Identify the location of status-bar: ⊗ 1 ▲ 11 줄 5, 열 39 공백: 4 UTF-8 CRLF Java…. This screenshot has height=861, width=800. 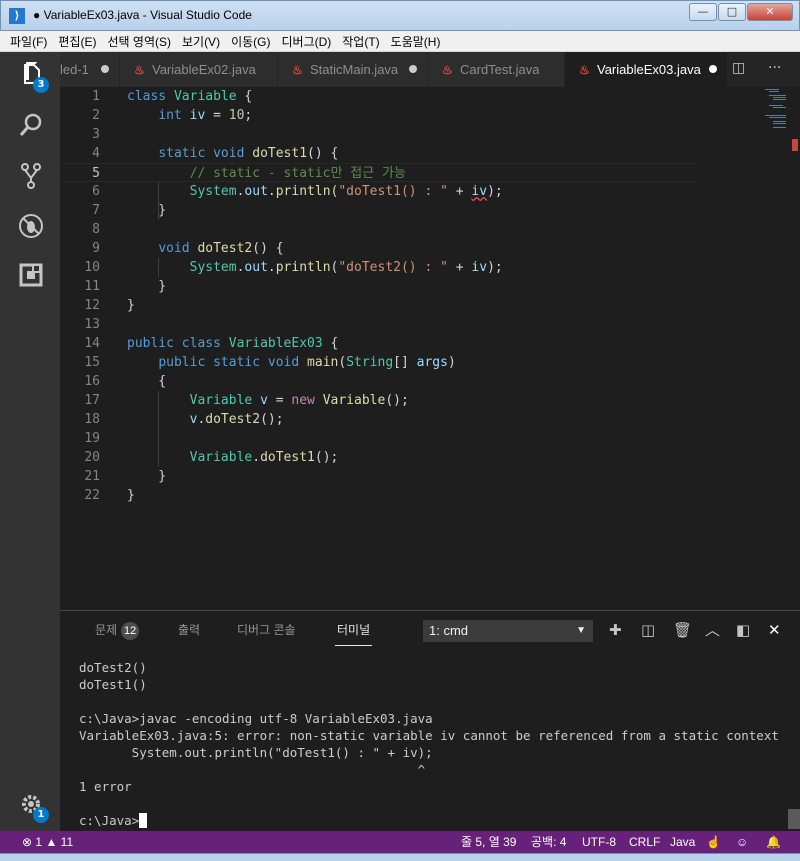
(400, 842).